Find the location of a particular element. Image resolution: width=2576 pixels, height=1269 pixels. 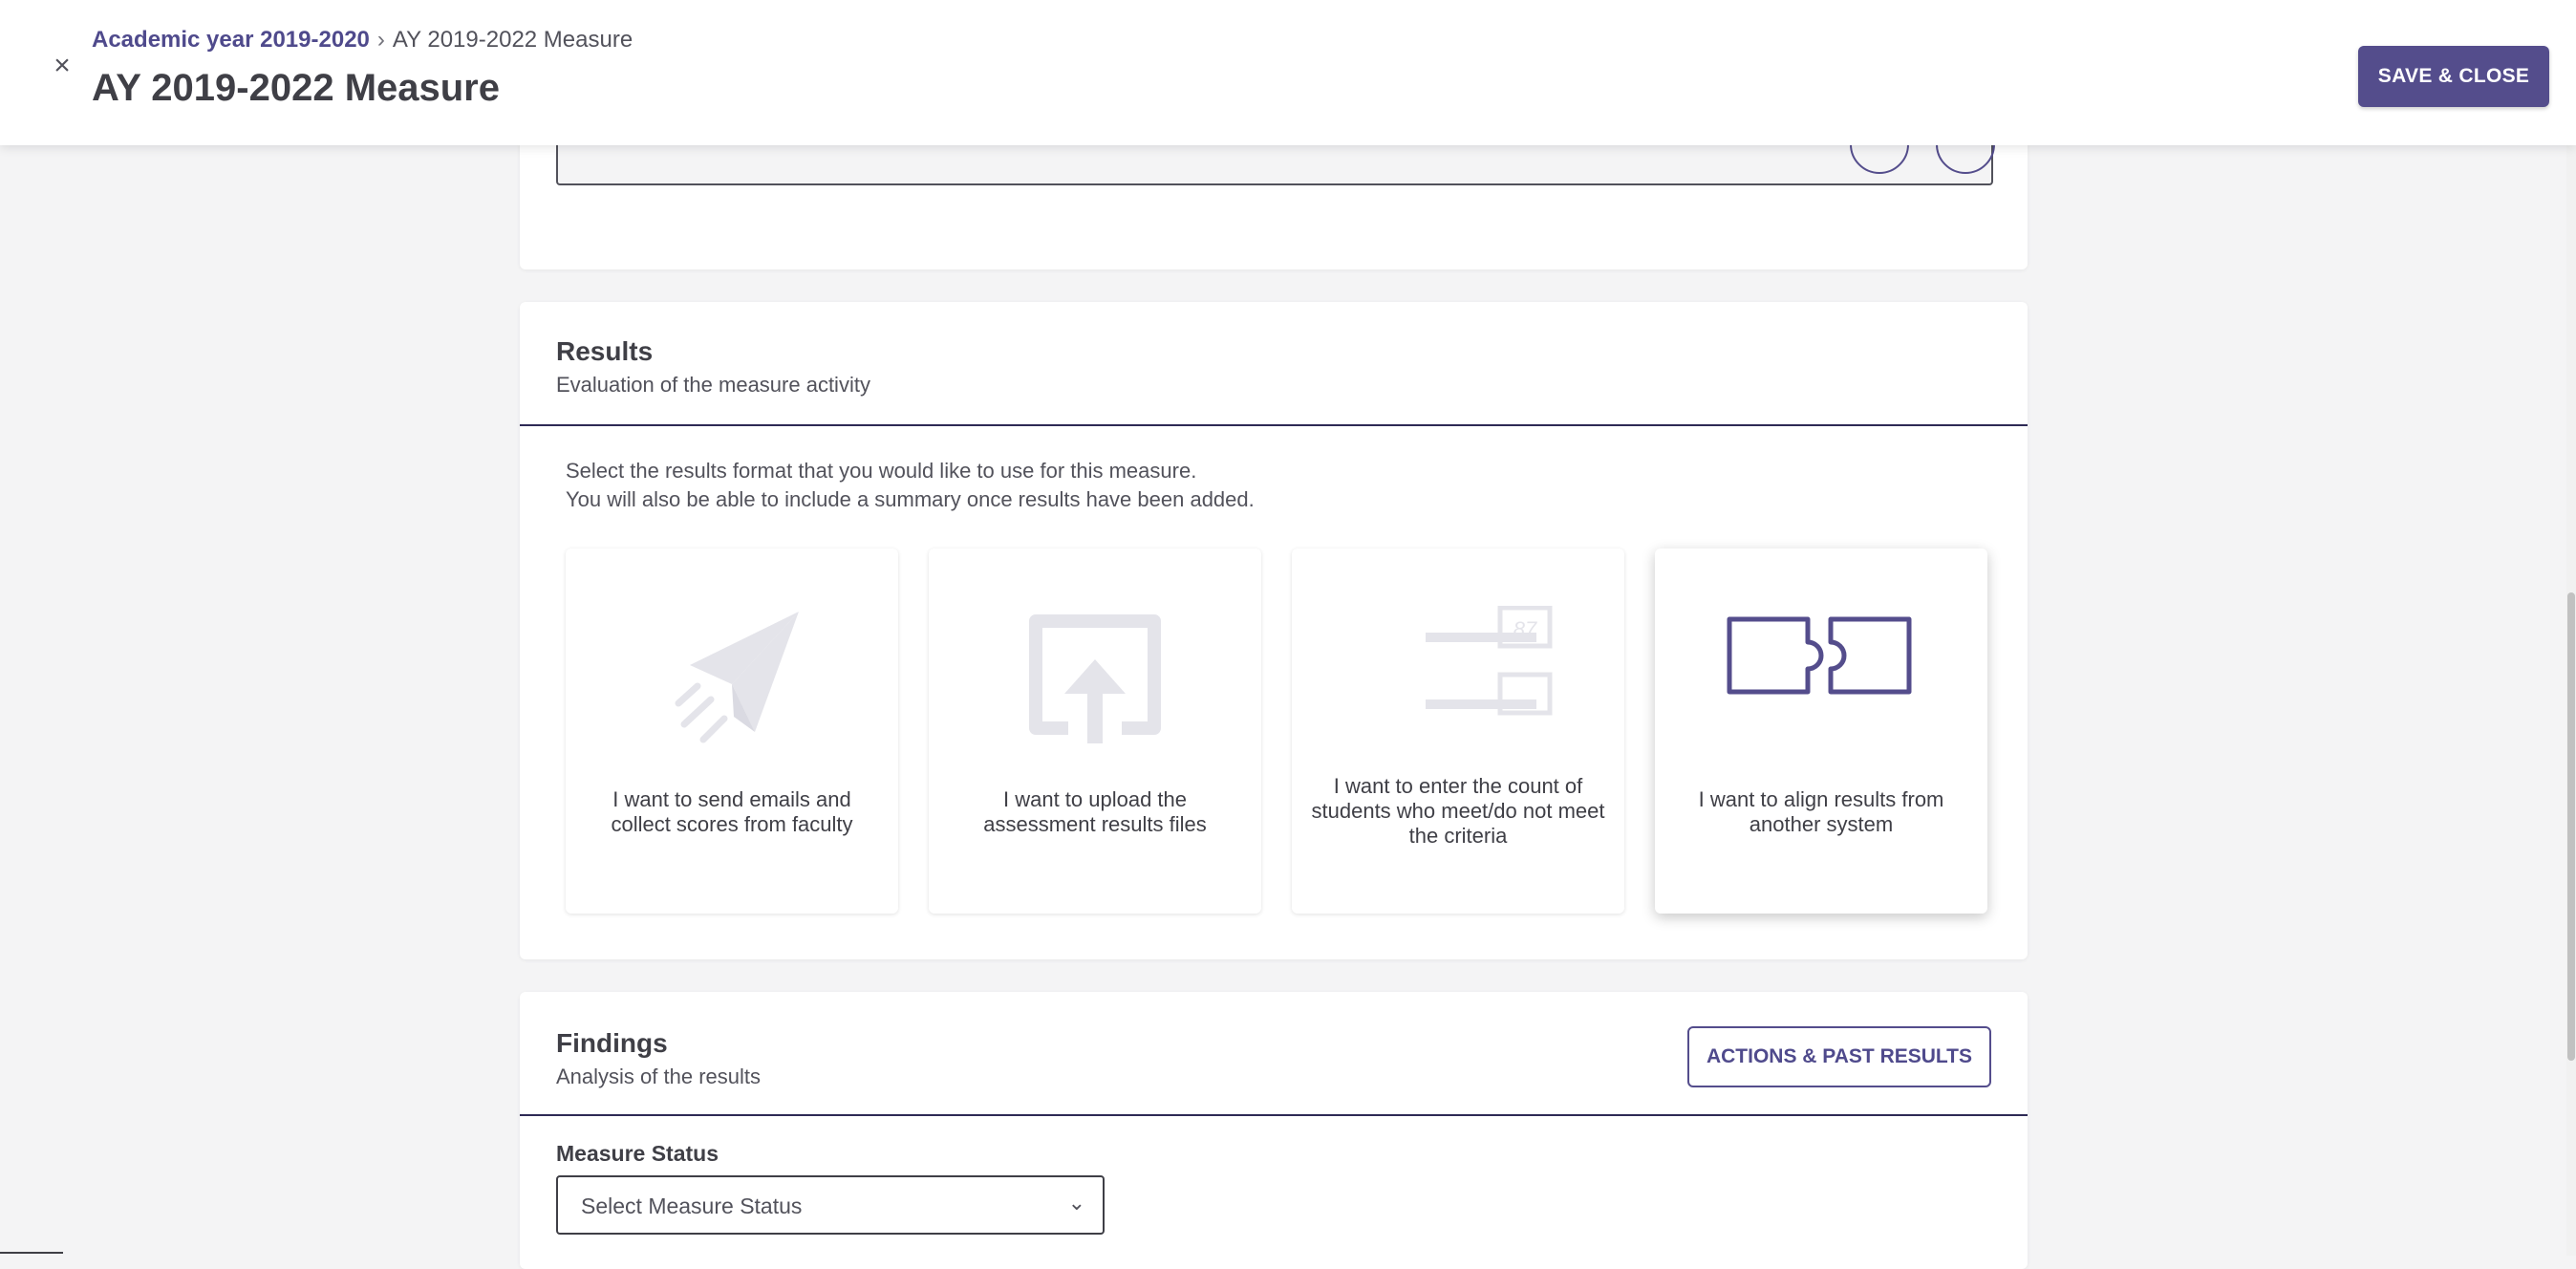

close-icon: × is located at coordinates (62, 66).